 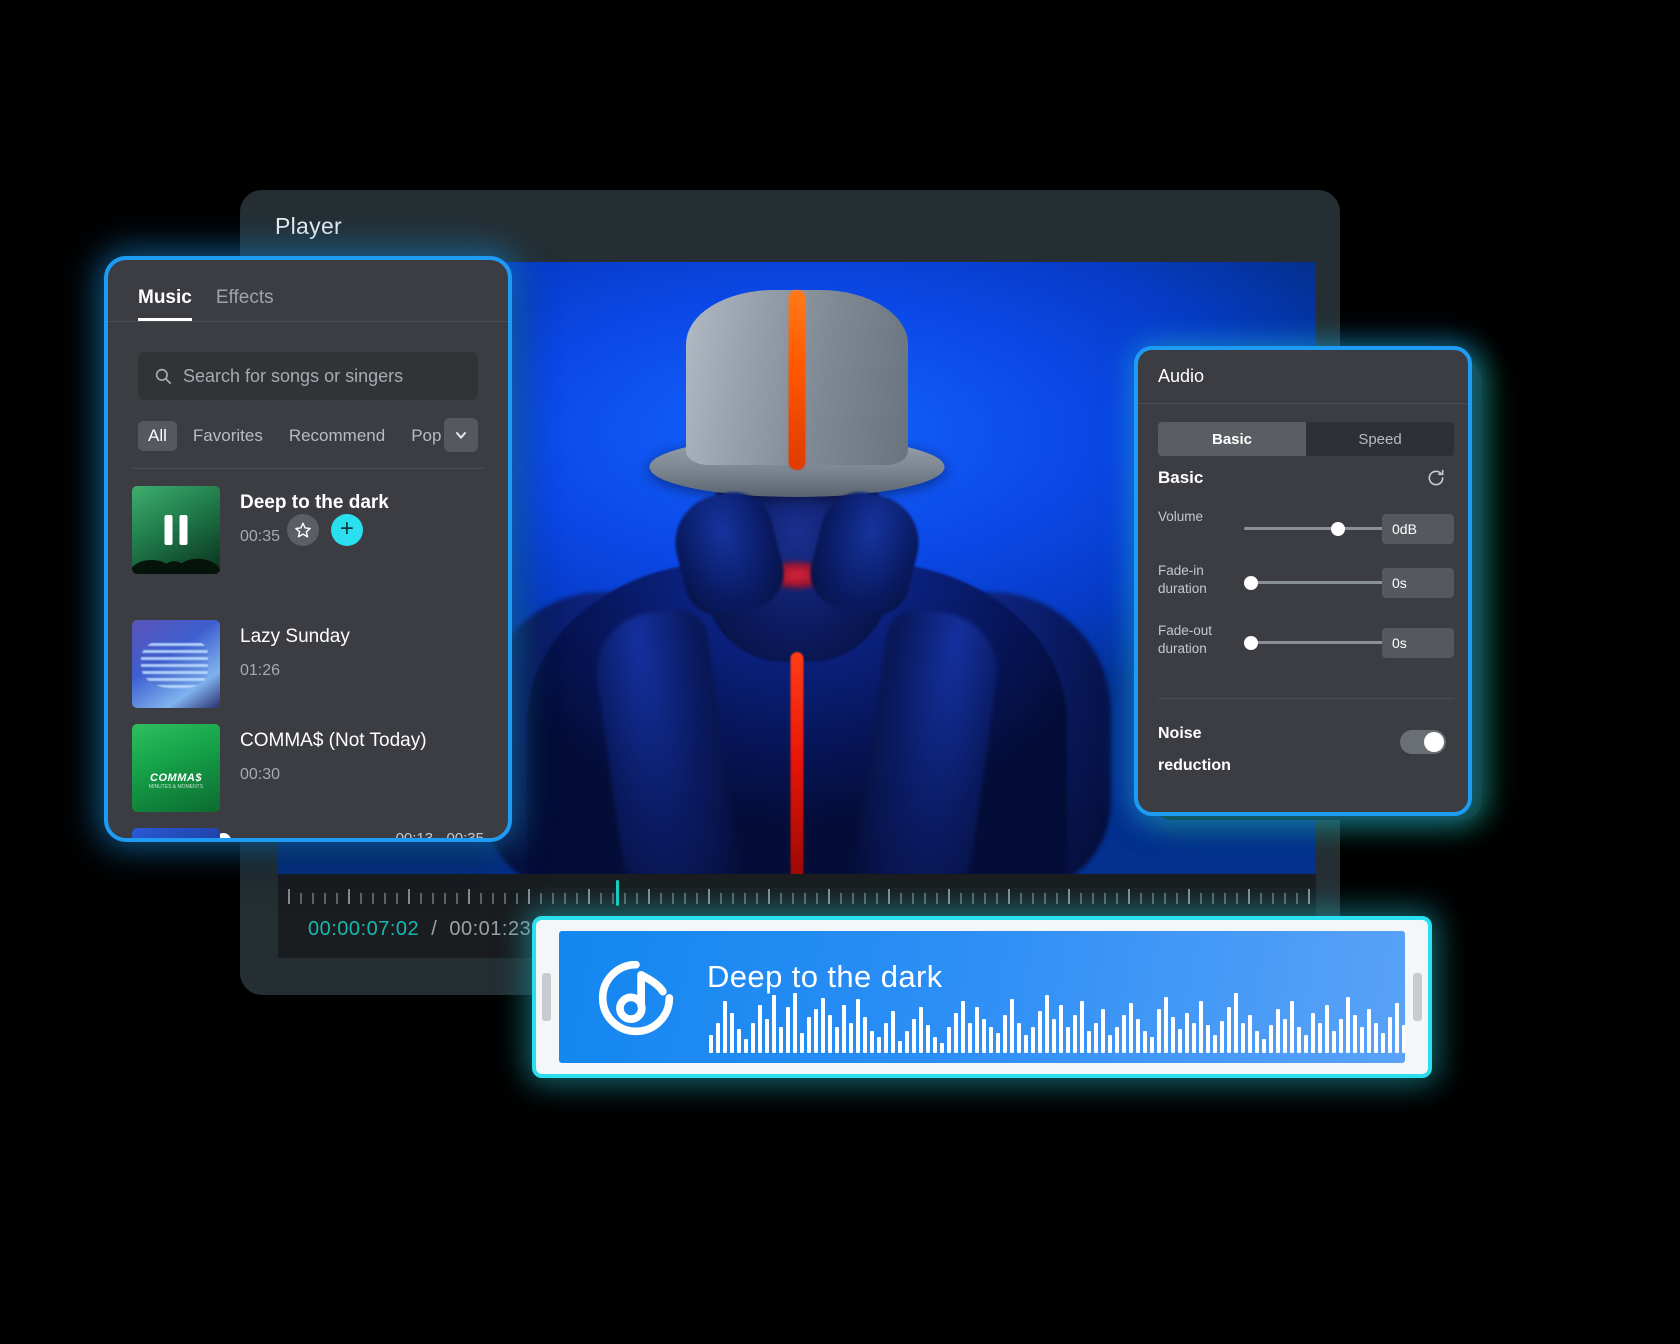 I want to click on playhead, so click(x=617, y=893).